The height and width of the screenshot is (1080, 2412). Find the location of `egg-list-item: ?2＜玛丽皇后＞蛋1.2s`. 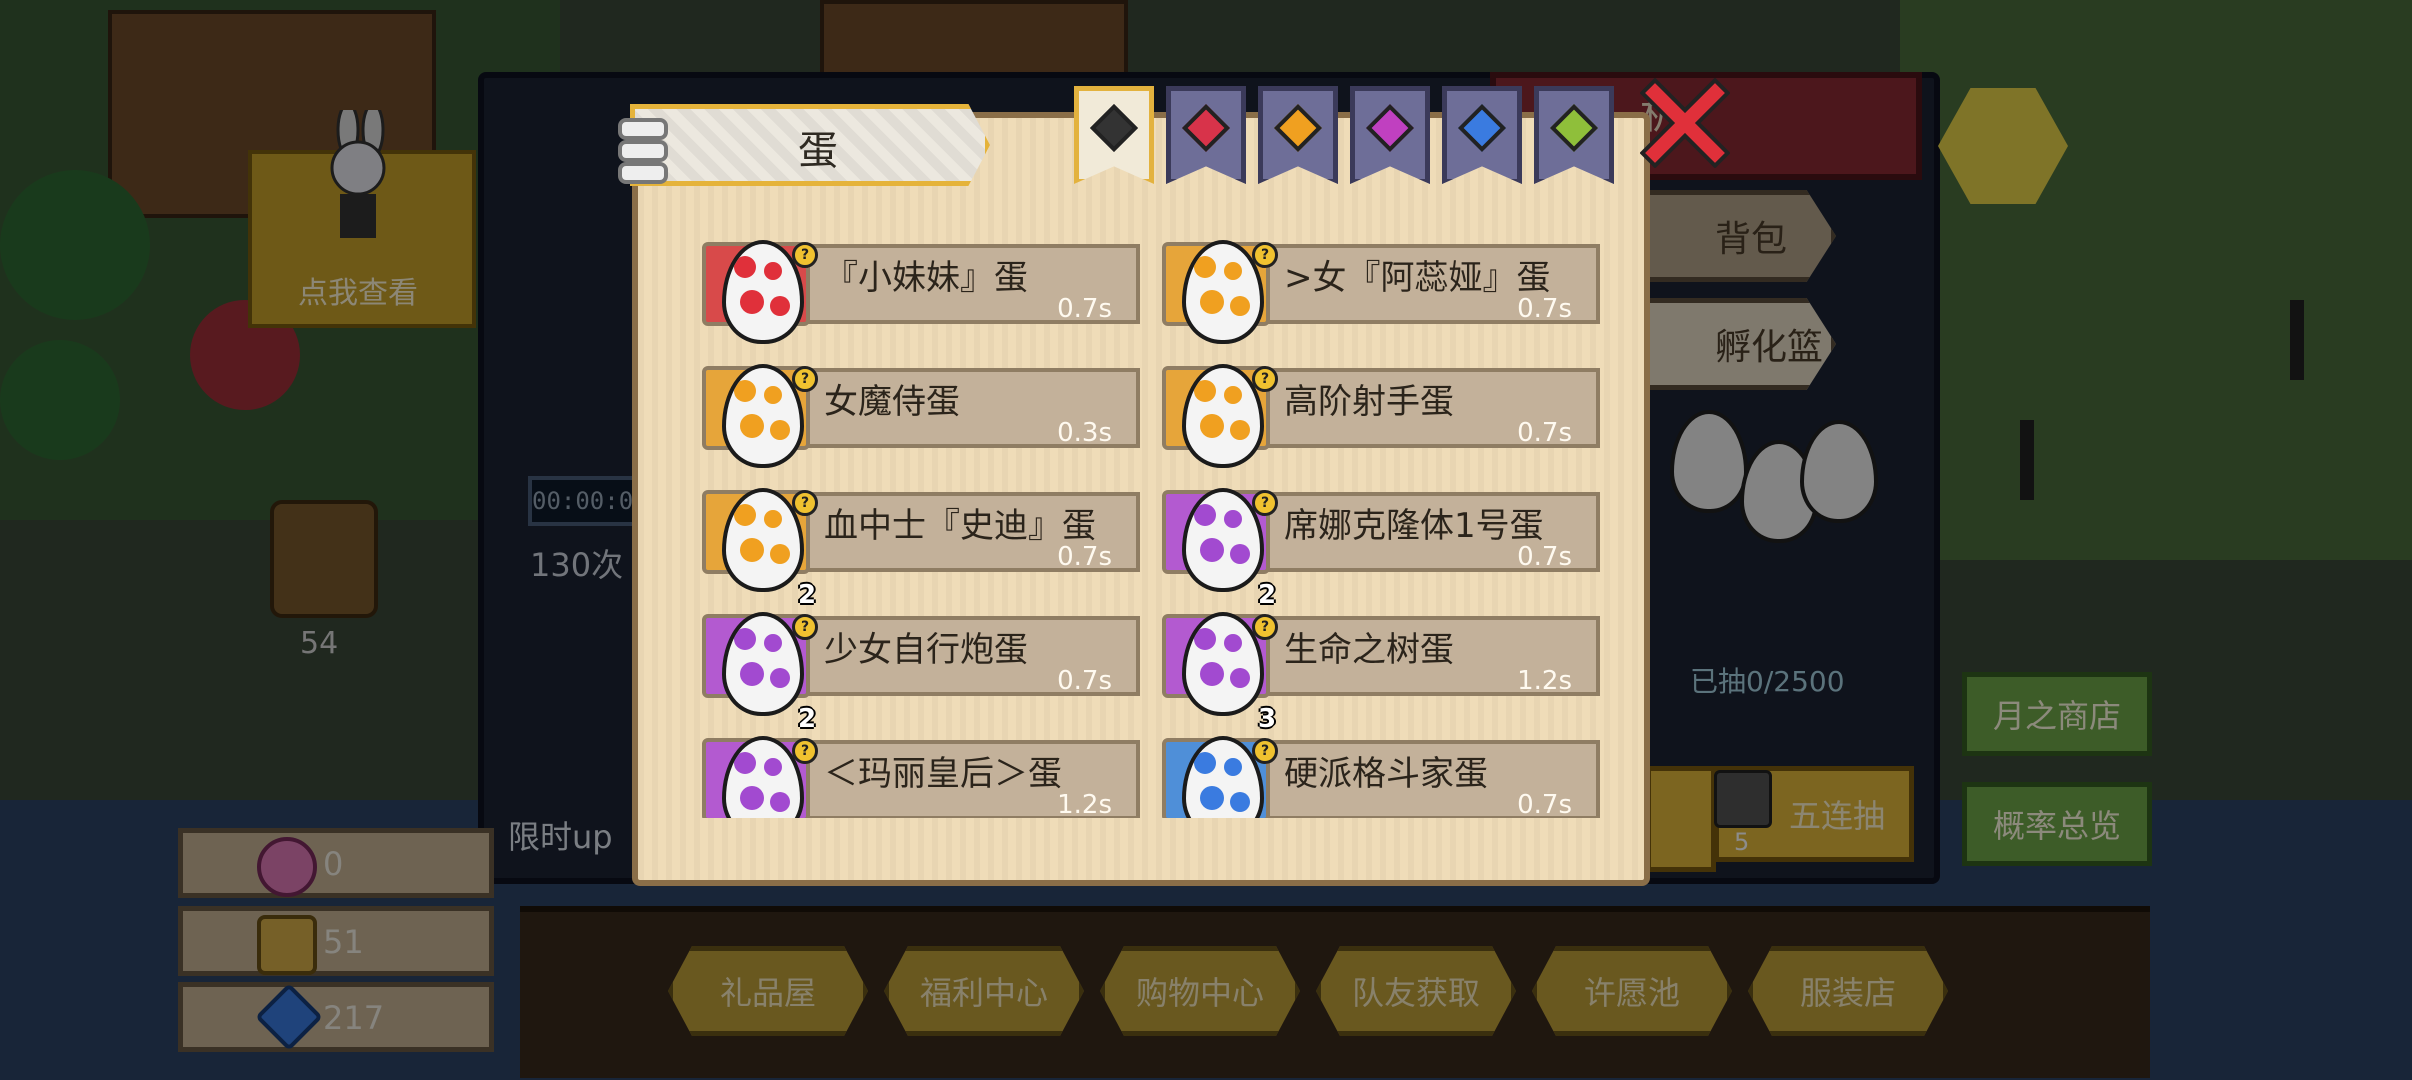

egg-list-item: ?2＜玛丽皇后＞蛋1.2s is located at coordinates (921, 764).